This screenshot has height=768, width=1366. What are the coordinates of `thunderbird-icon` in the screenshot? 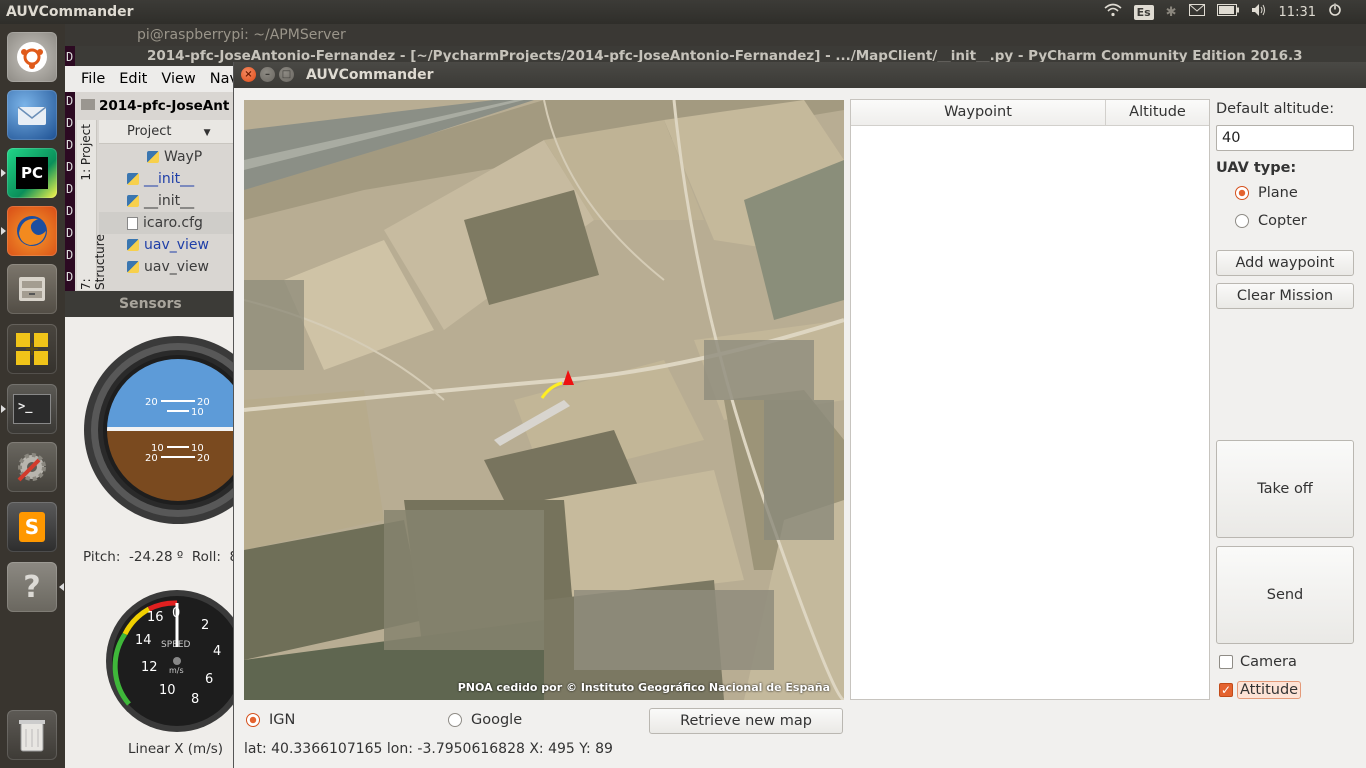 It's located at (32, 115).